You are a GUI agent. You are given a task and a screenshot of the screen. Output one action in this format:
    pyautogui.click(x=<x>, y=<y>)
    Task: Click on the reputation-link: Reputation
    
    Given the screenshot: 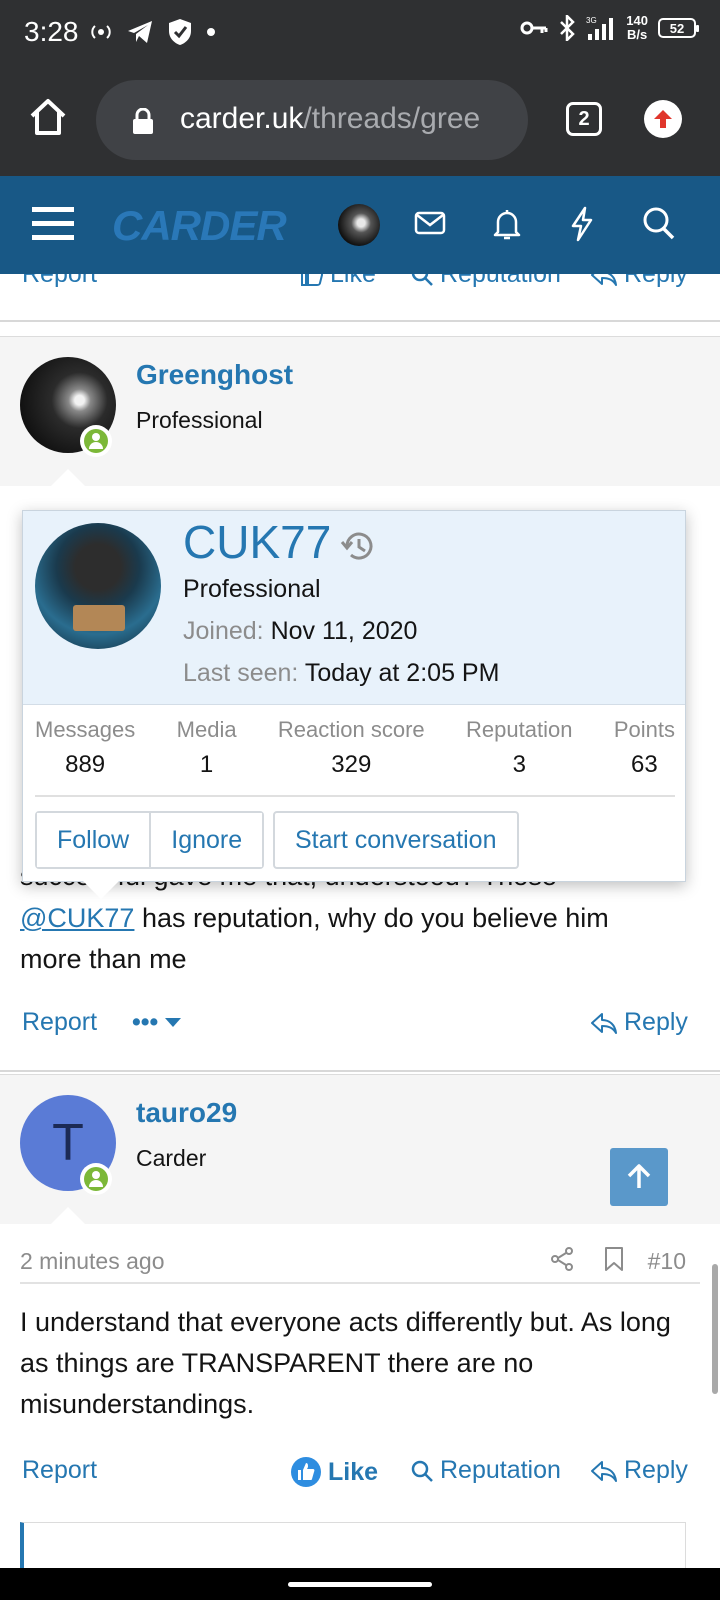 What is the action you would take?
    pyautogui.click(x=485, y=1470)
    